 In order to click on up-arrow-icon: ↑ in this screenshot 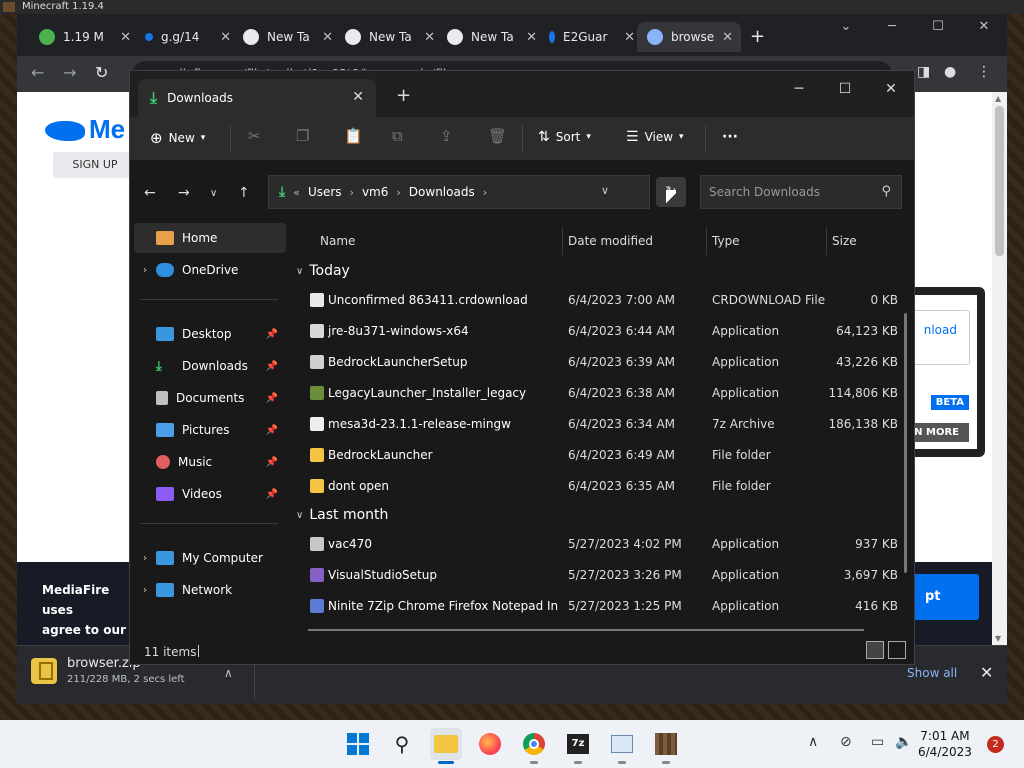, I will do `click(244, 193)`.